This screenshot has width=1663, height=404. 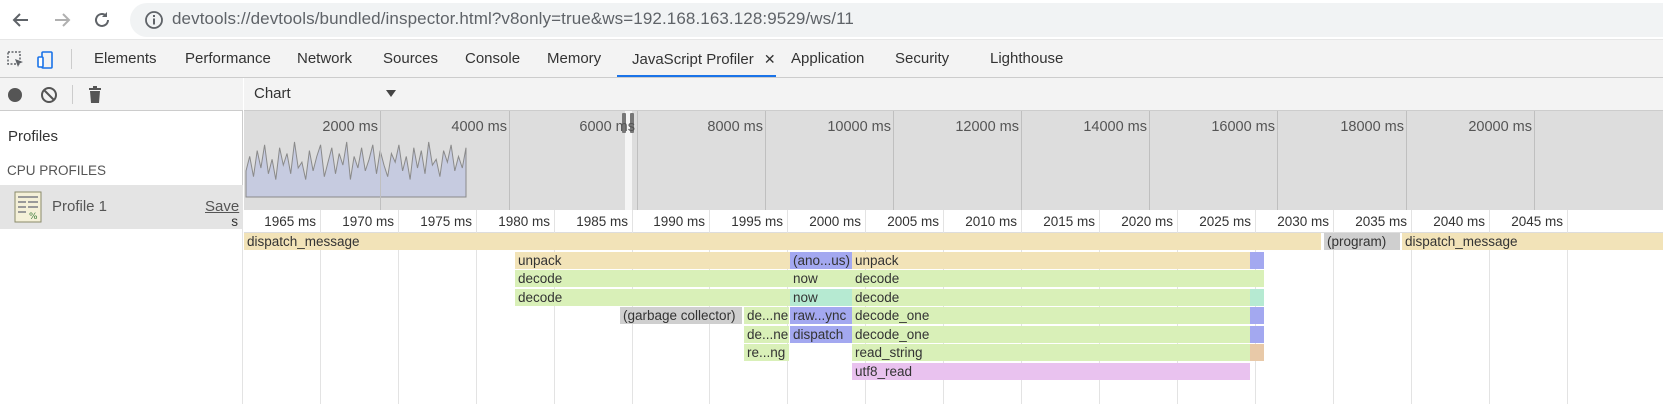 What do you see at coordinates (693, 59) in the screenshot?
I see `tab-javascript-profiler-label: JavaScript Profiler` at bounding box center [693, 59].